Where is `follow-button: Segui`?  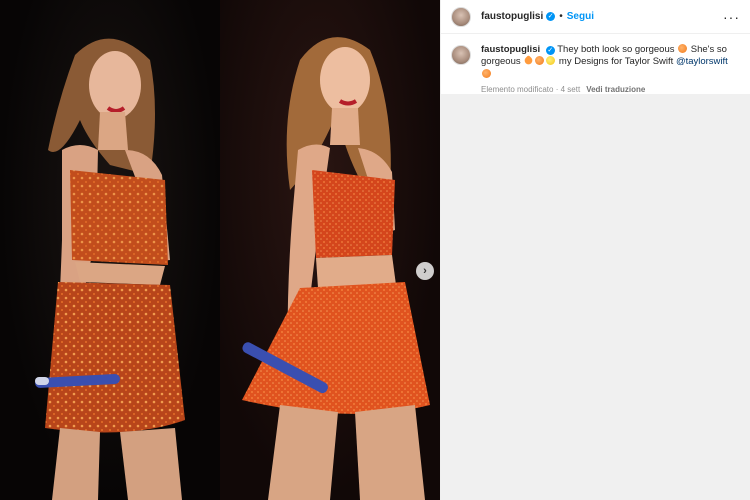
follow-button: Segui is located at coordinates (580, 16).